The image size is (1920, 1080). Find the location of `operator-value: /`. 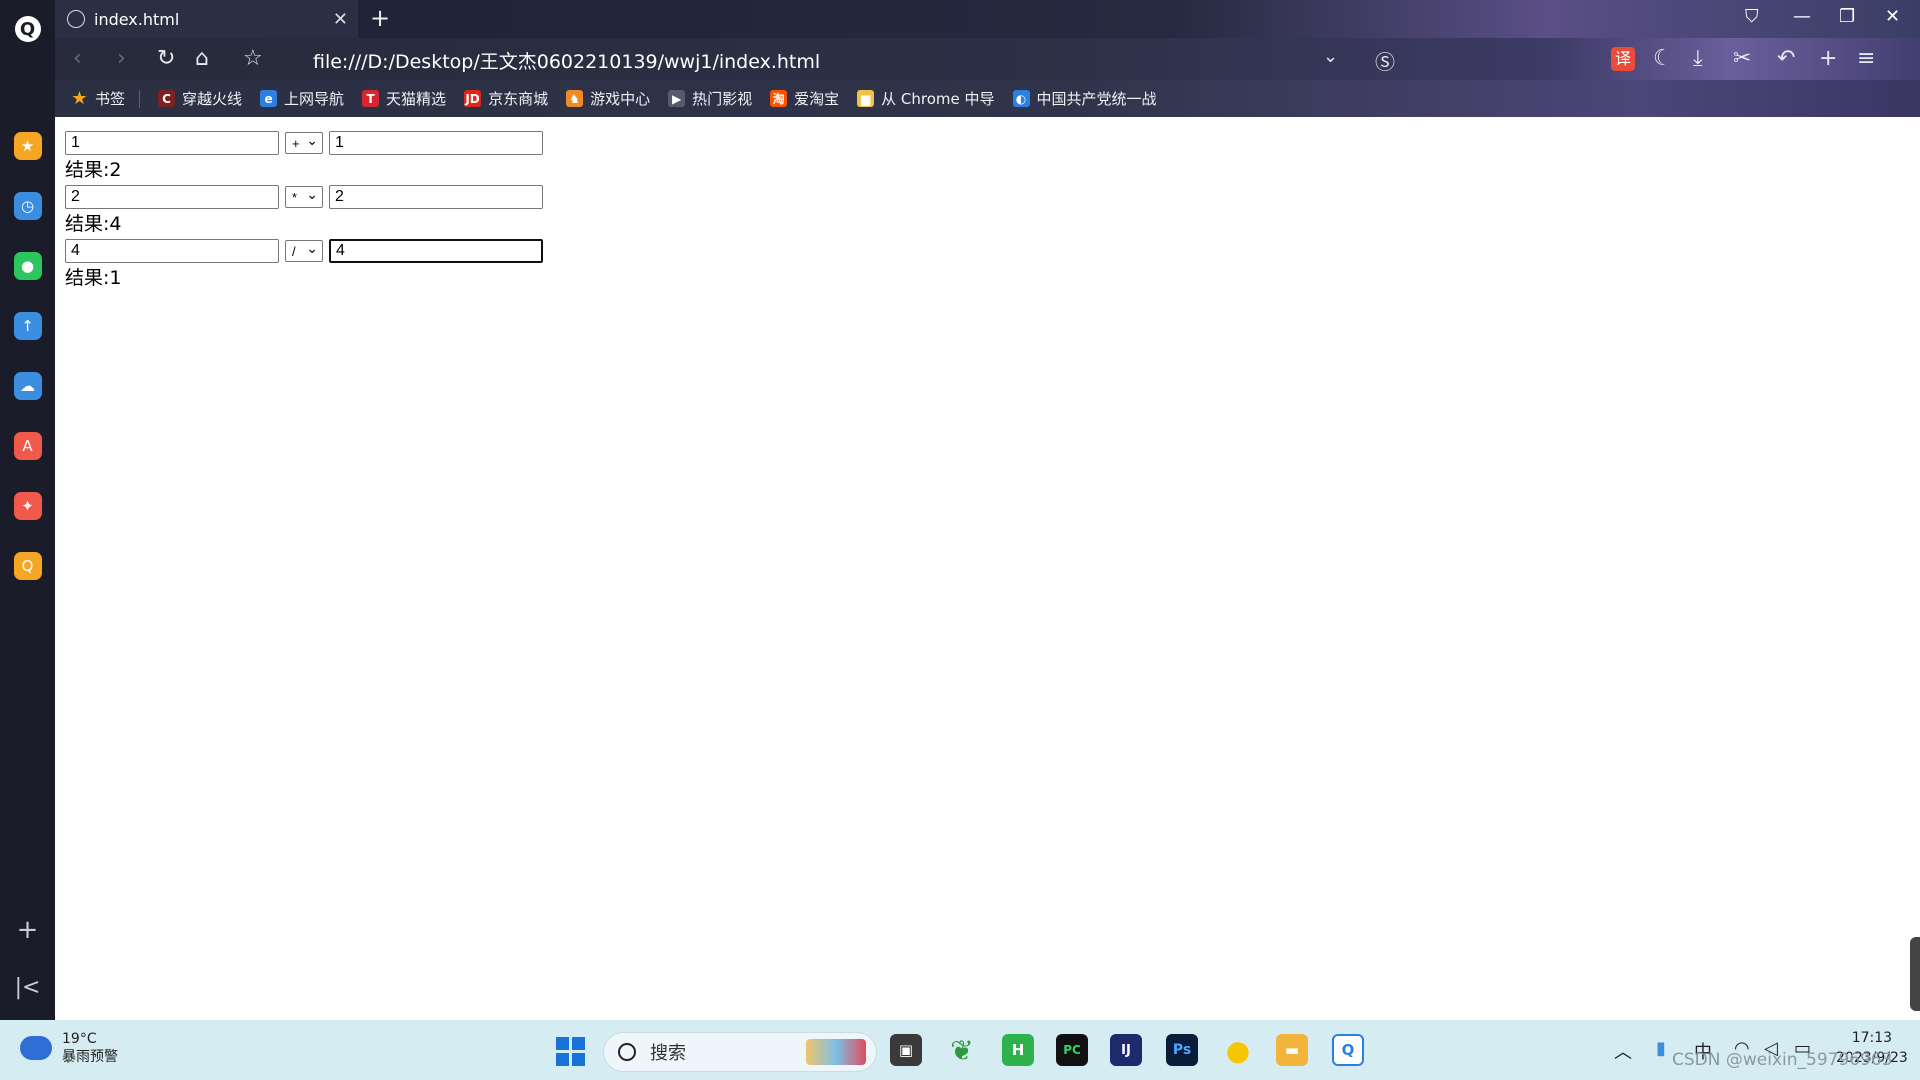

operator-value: / is located at coordinates (294, 251).